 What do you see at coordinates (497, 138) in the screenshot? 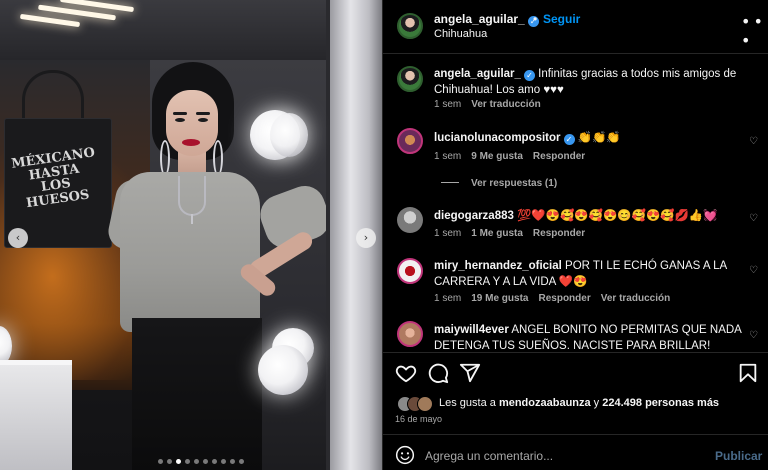
I see `comment-username: lucianolunacompositor` at bounding box center [497, 138].